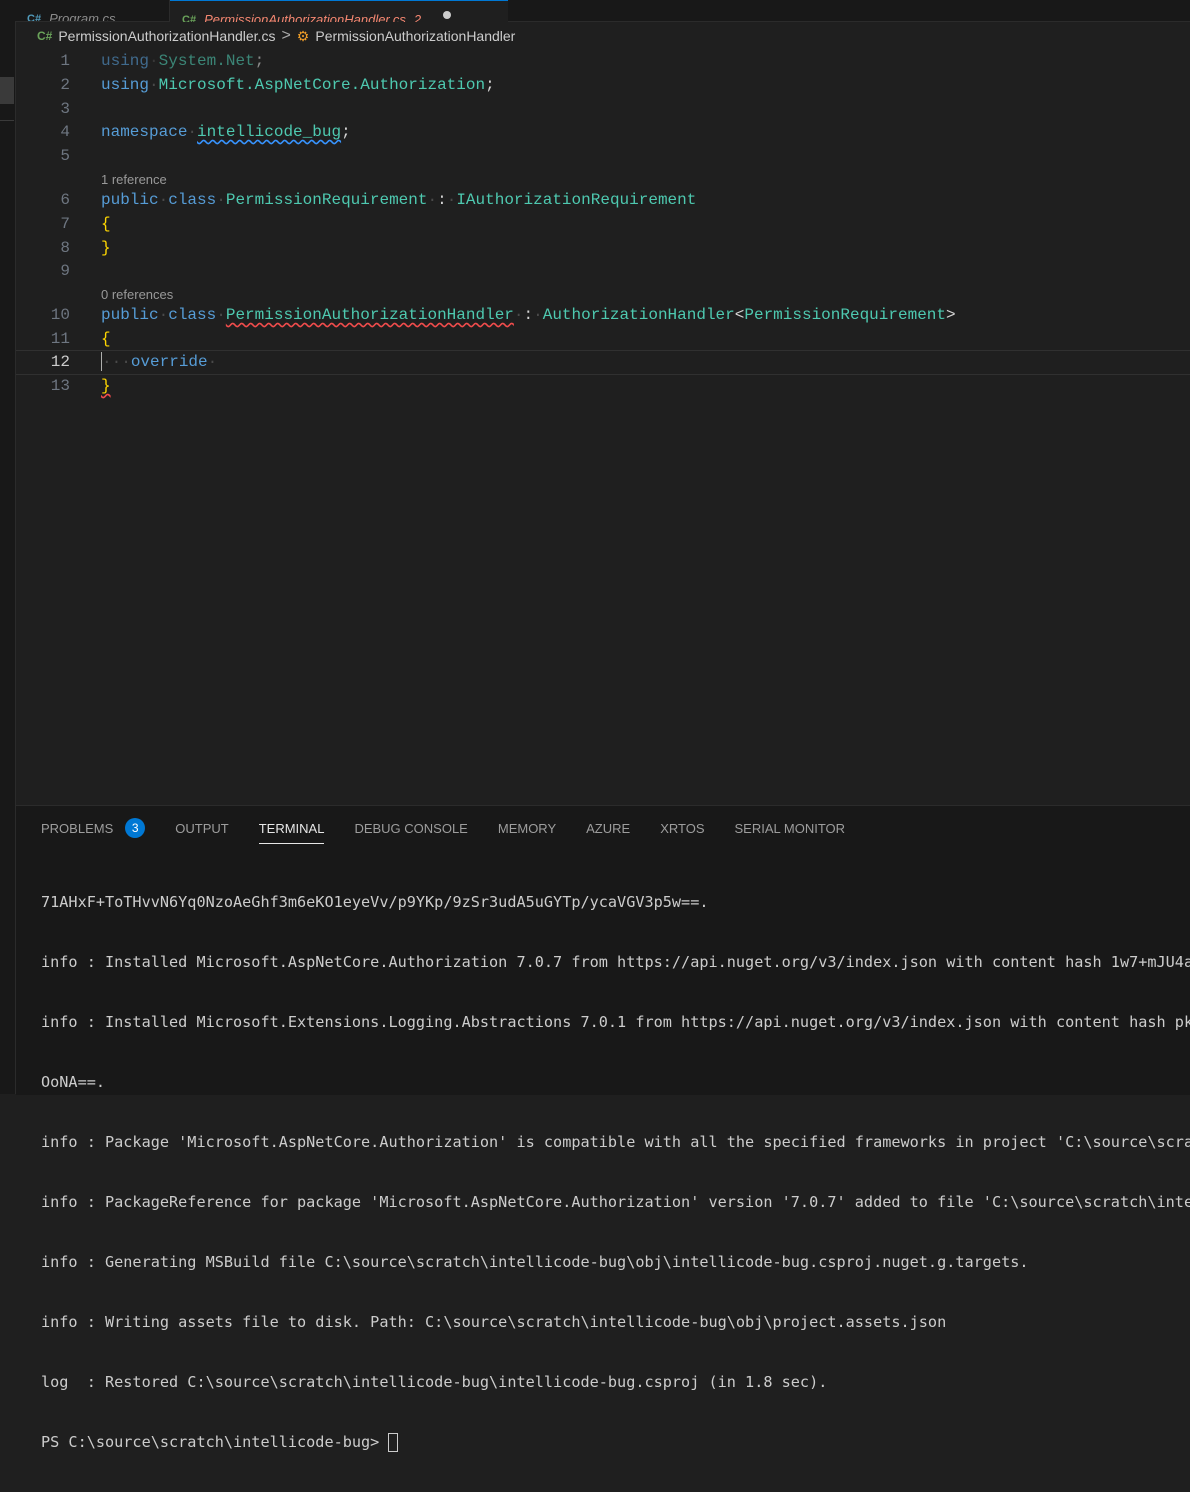 The image size is (1190, 1492). Describe the element at coordinates (305, 17) in the screenshot. I see `tab-label: PermissionAuthorizationHandler.cs` at that location.